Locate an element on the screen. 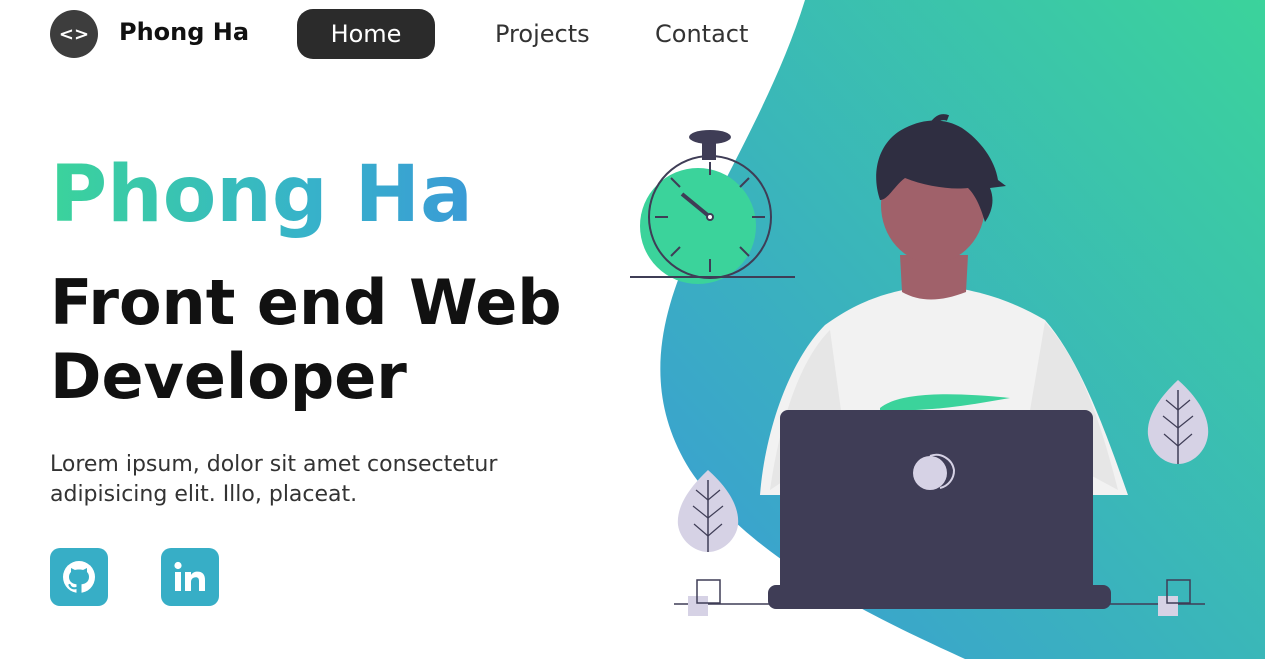 The width and height of the screenshot is (1265, 659). top-navbar: <> Phong Ha Home Projects Contact is located at coordinates (400, 35).